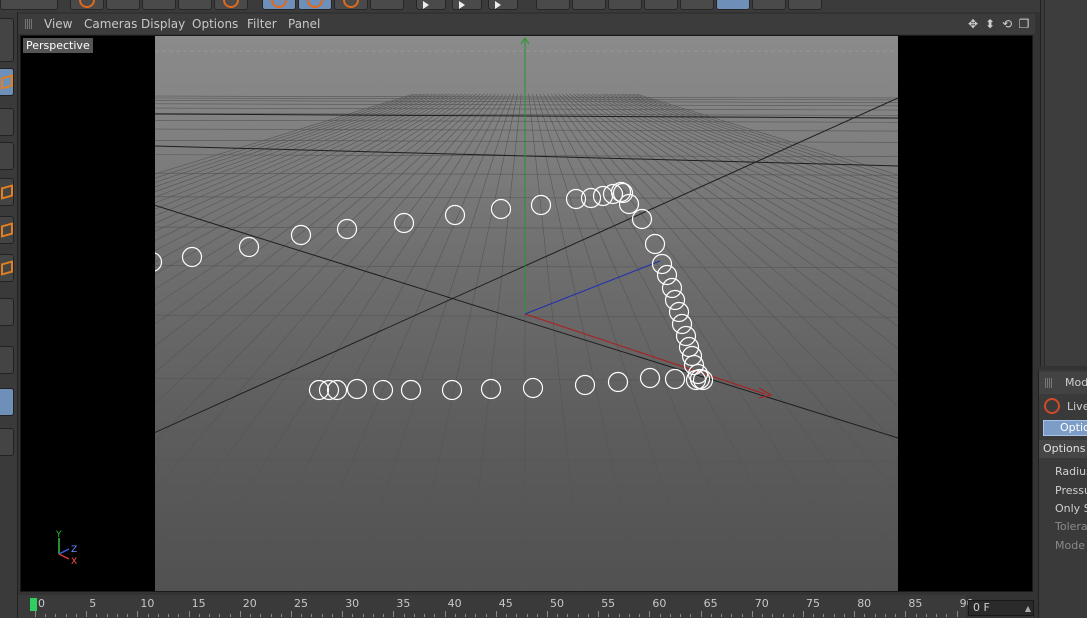 This screenshot has width=1087, height=618. Describe the element at coordinates (973, 24) in the screenshot. I see `move-icon: ✥` at that location.